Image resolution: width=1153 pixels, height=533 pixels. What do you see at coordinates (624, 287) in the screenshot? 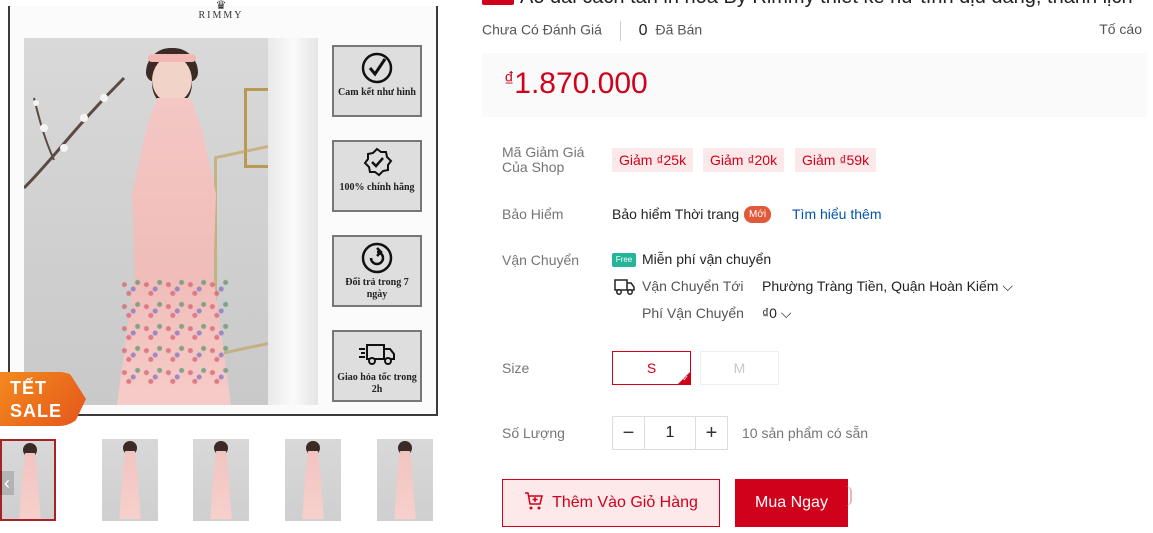
I see `truck-icon` at bounding box center [624, 287].